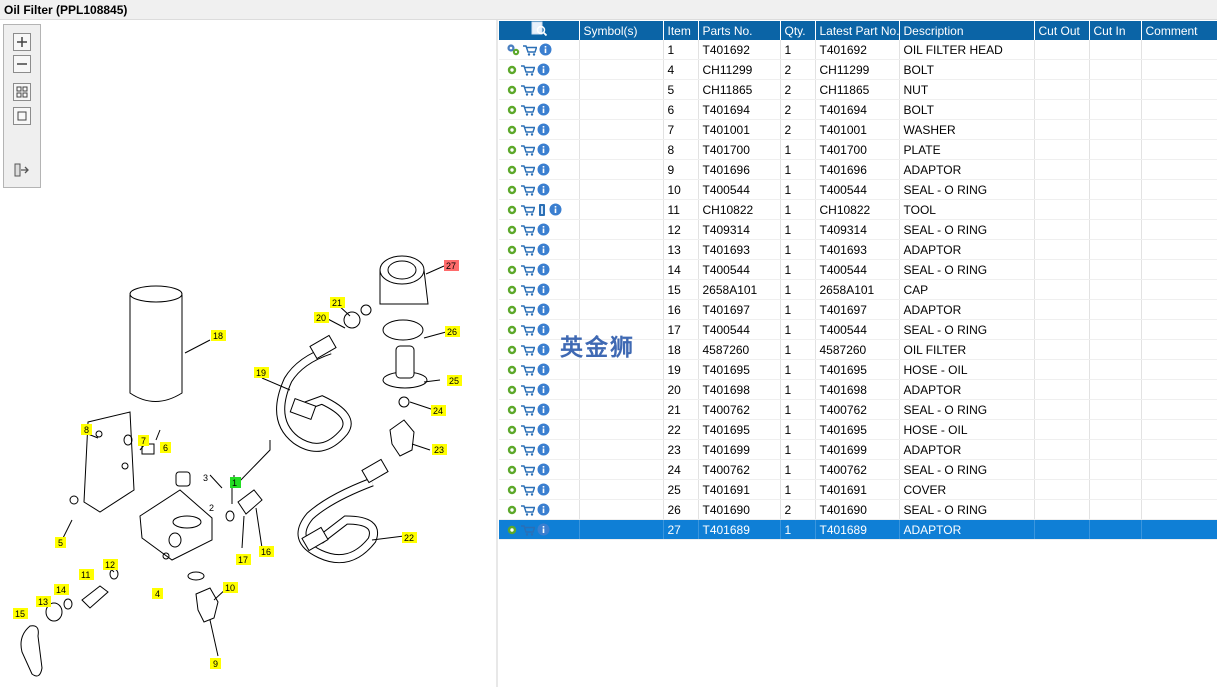 The image size is (1217, 687). Describe the element at coordinates (858, 50) in the screenshot. I see `table-row: 1 T401692 1 T401692 OIL FILTER HEAD` at that location.